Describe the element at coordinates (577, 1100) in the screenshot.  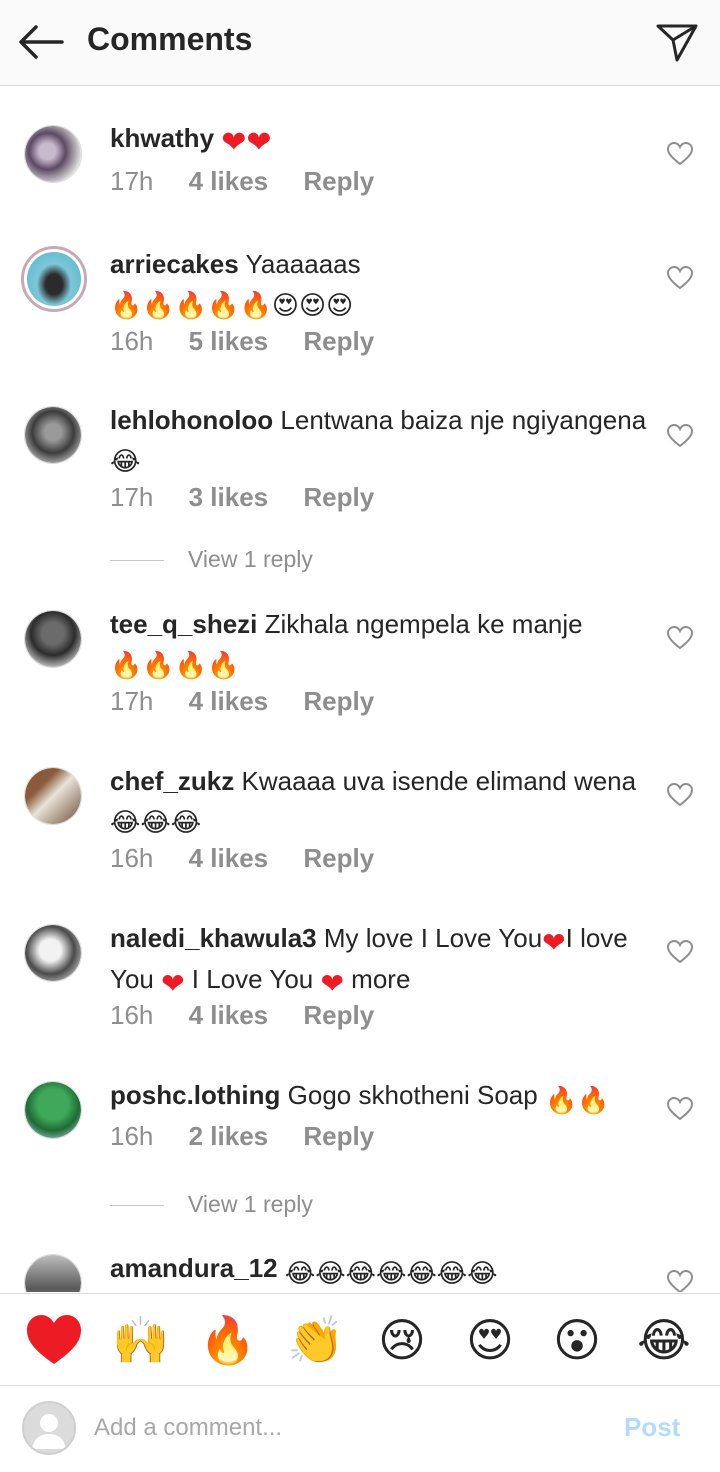
I see `comment-emoji: 🔥🔥` at that location.